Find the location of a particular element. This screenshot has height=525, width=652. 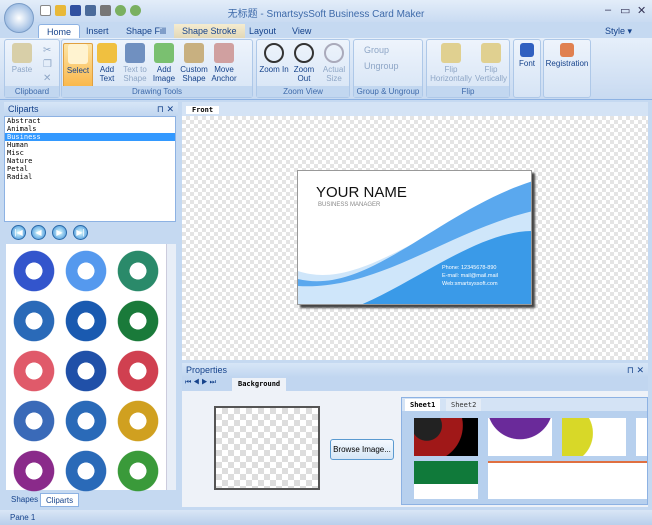

custom-shape-button: Custom Shape is located at coordinates (194, 63).